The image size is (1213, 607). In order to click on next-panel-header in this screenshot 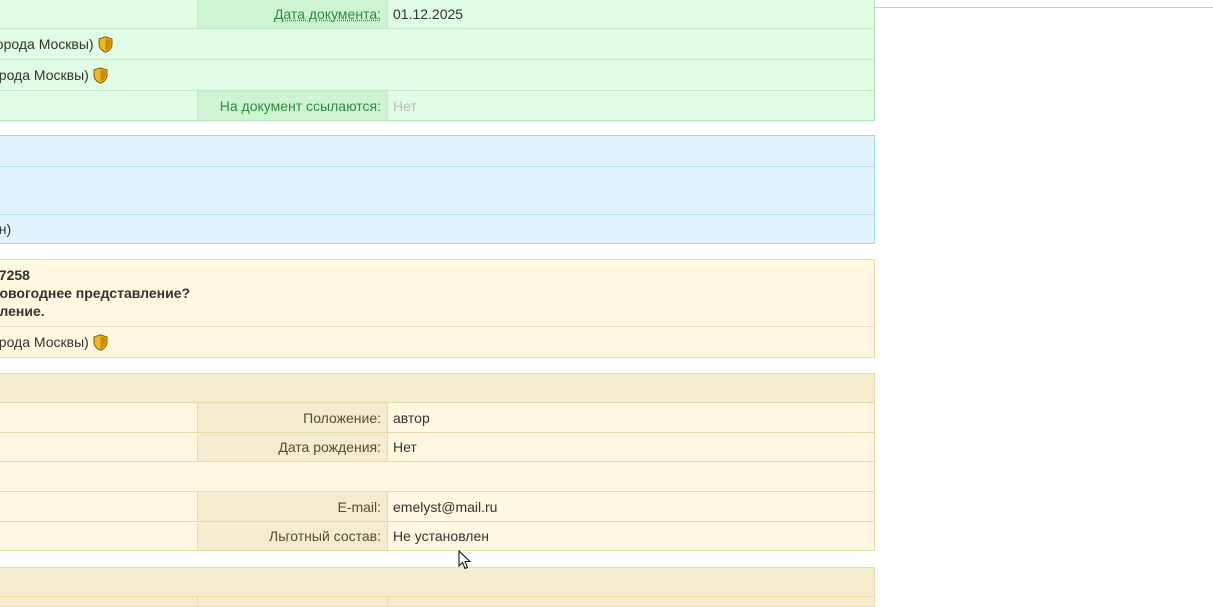, I will do `click(437, 587)`.